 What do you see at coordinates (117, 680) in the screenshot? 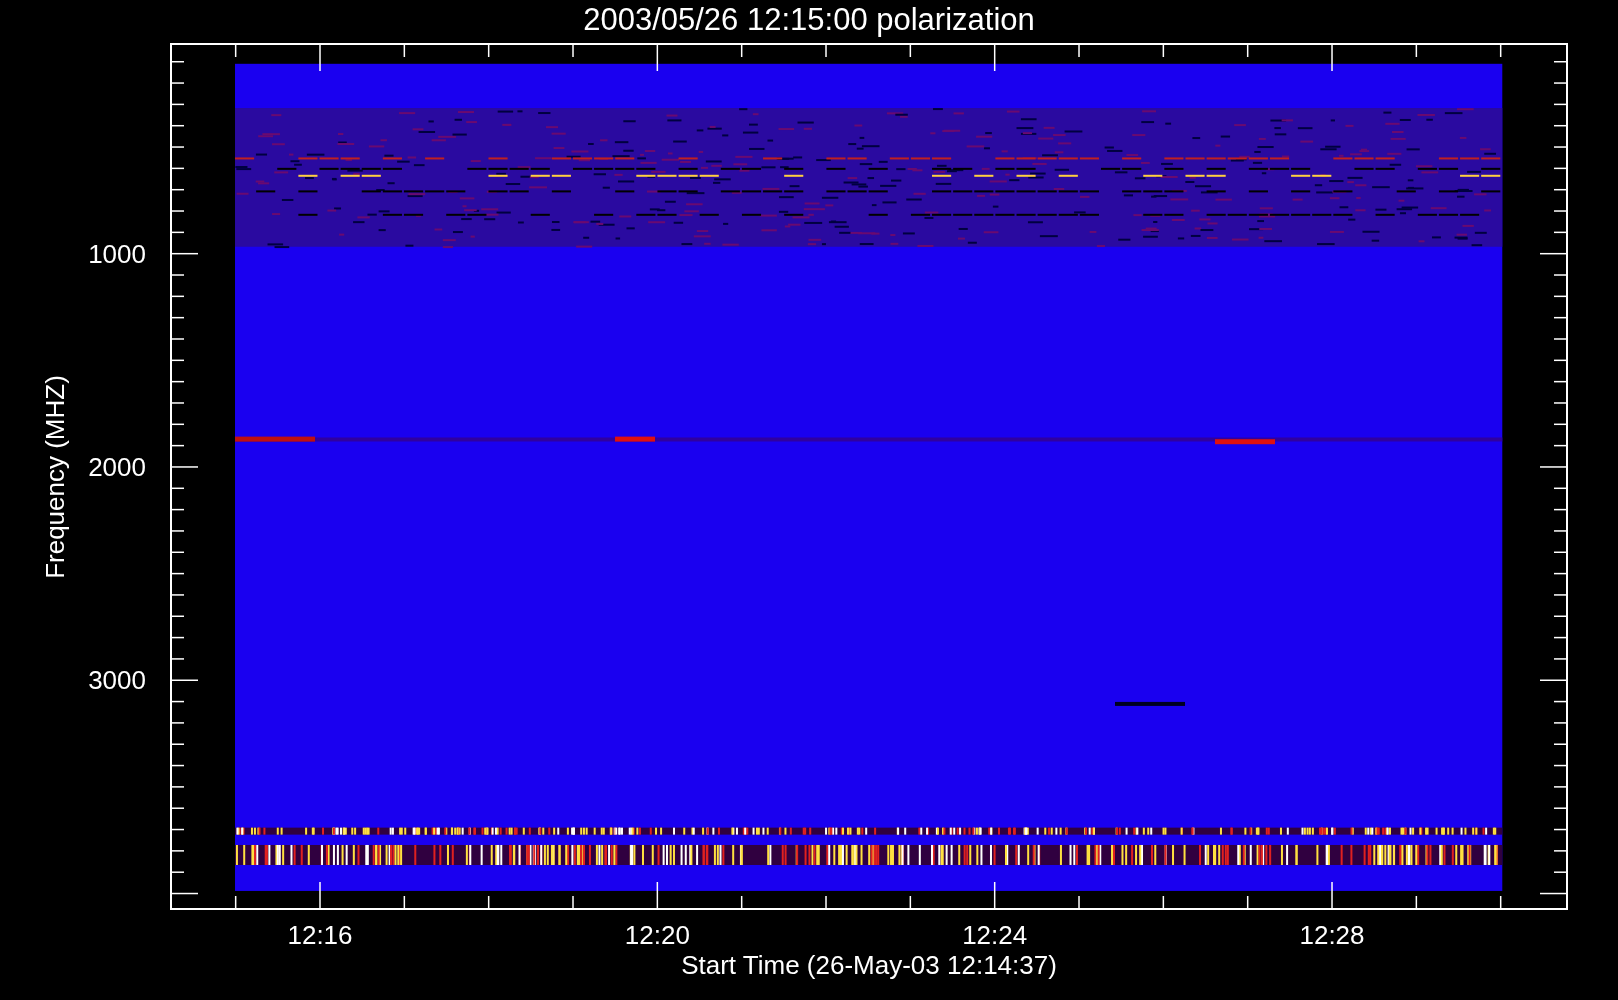
I see `y-tick-label: 3000` at bounding box center [117, 680].